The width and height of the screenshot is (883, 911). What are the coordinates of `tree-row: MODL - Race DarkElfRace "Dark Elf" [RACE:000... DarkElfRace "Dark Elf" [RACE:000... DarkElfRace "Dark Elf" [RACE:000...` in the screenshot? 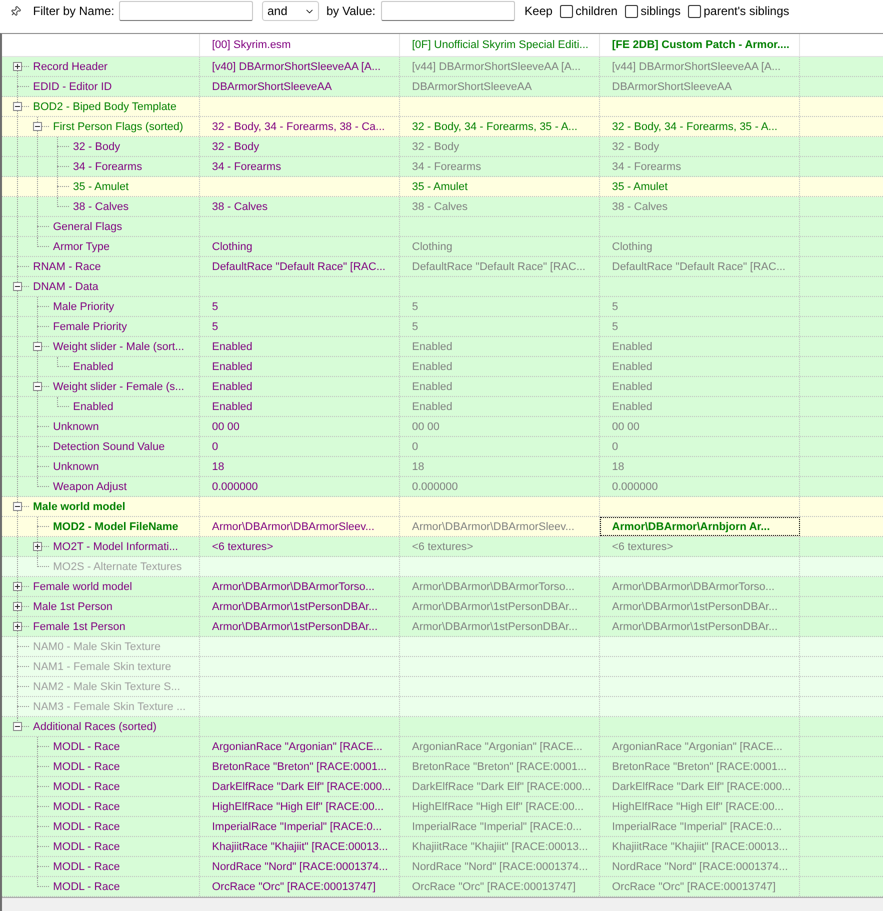 It's located at (442, 787).